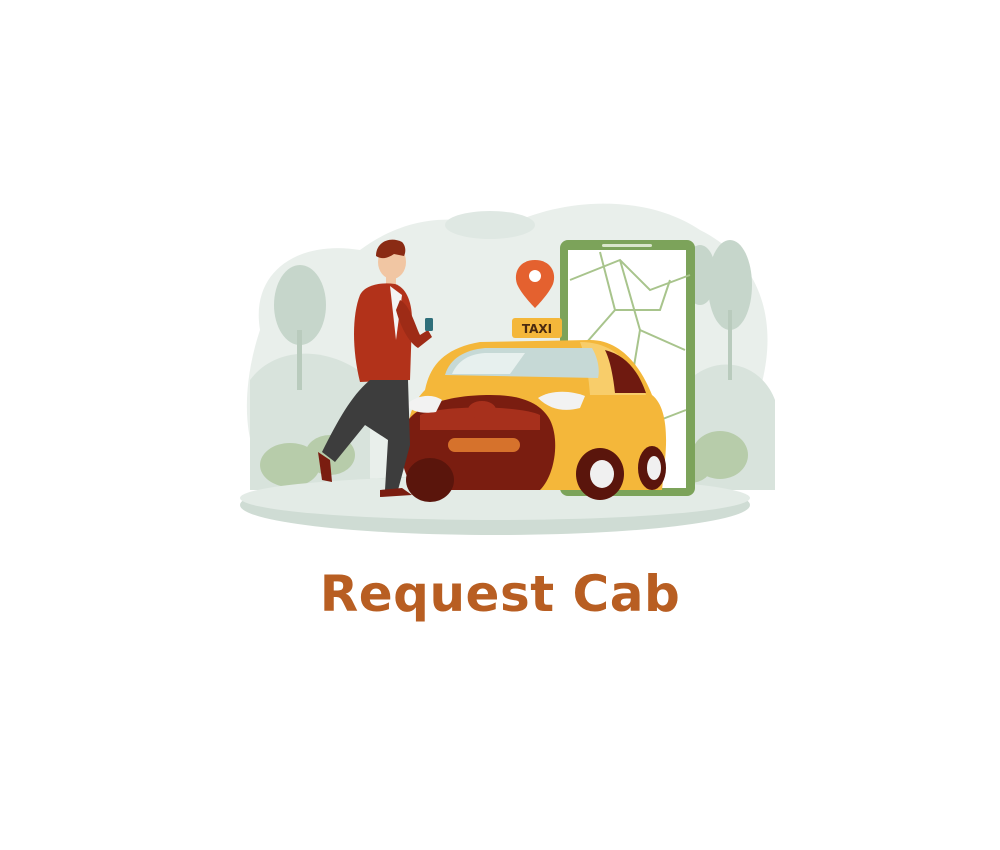  What do you see at coordinates (537, 329) in the screenshot?
I see `taxi-sign-label: TAXI` at bounding box center [537, 329].